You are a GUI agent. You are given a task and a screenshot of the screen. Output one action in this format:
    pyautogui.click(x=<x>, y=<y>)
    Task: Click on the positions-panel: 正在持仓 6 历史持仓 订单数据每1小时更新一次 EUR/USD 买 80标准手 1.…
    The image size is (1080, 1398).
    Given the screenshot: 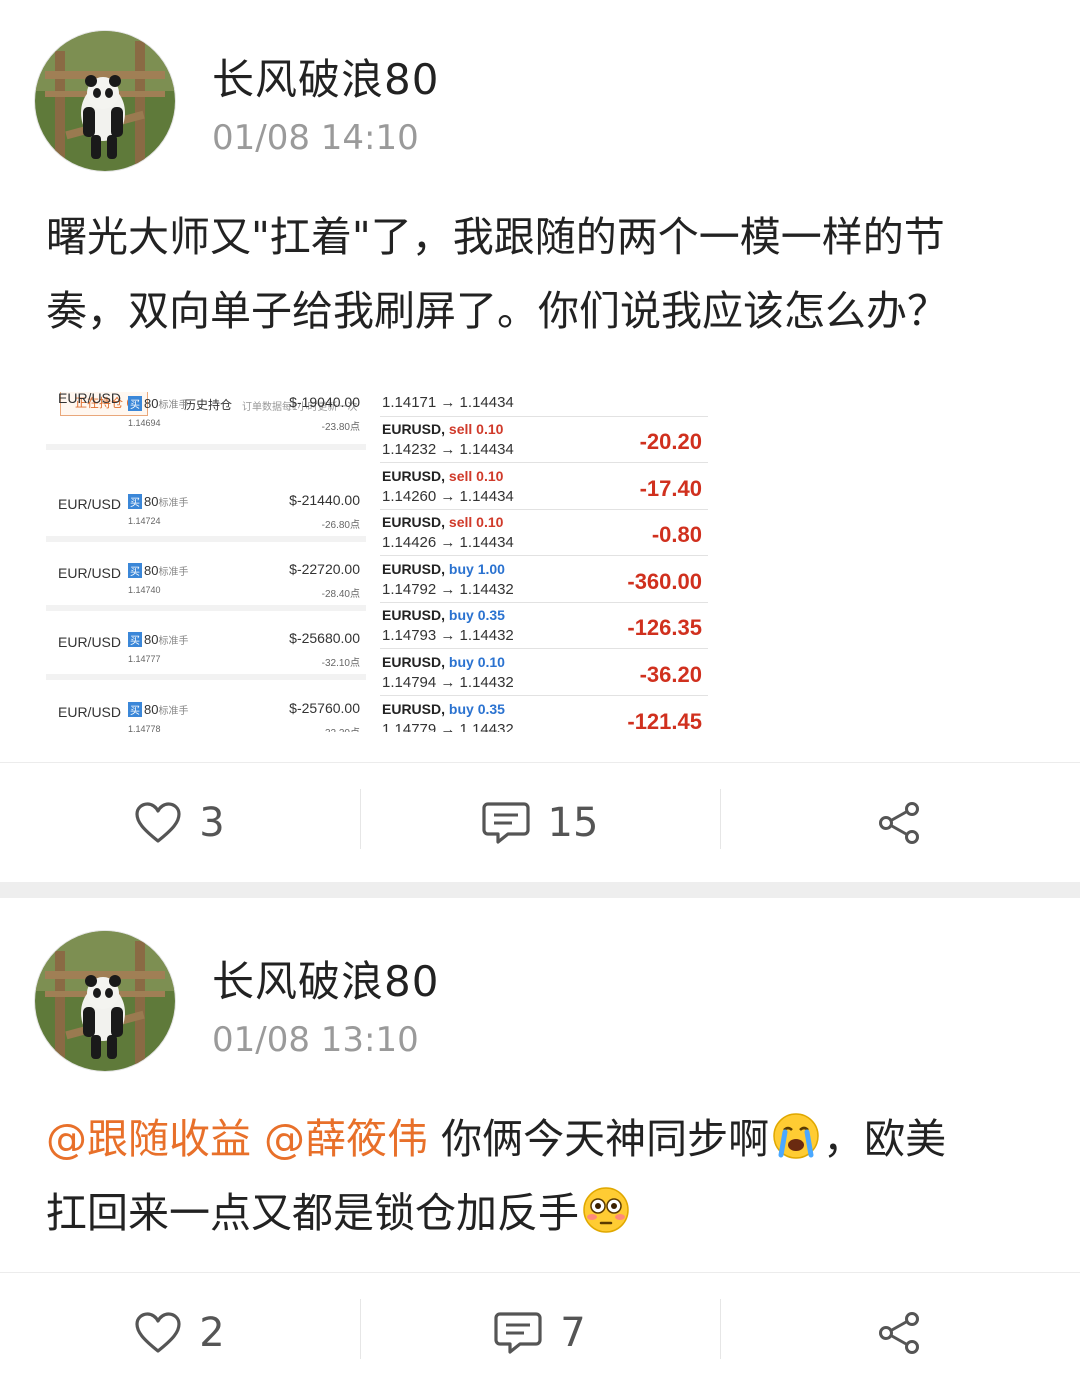 What is the action you would take?
    pyautogui.click(x=206, y=562)
    